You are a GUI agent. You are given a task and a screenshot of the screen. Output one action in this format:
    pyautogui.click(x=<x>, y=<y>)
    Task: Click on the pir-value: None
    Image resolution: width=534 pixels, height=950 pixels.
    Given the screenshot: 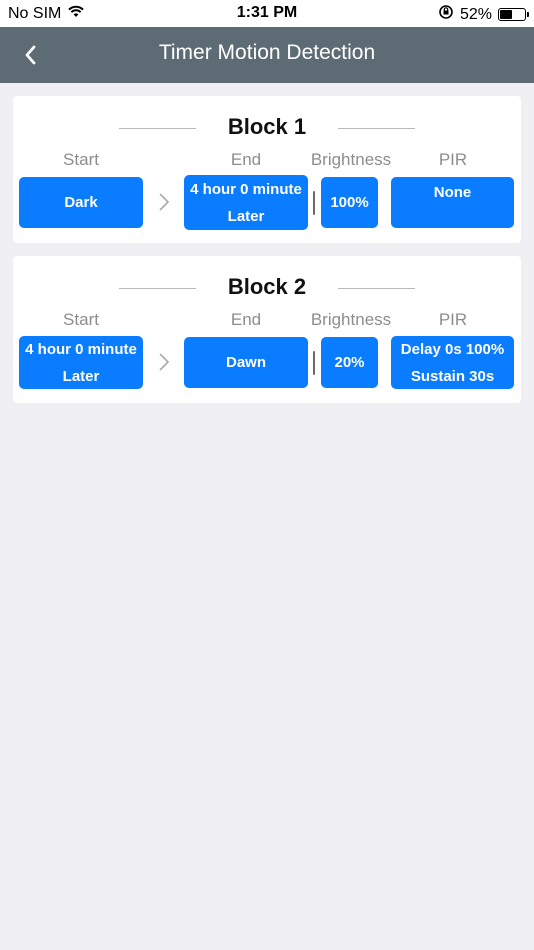 What is the action you would take?
    pyautogui.click(x=452, y=192)
    